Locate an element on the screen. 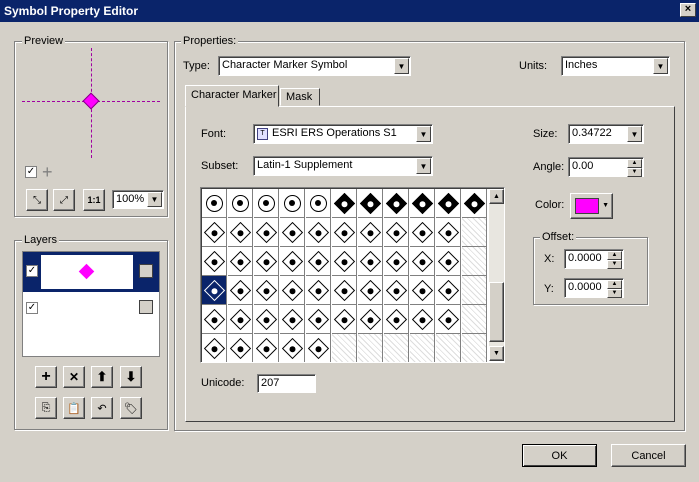  cancel-button: Cancel is located at coordinates (648, 455).